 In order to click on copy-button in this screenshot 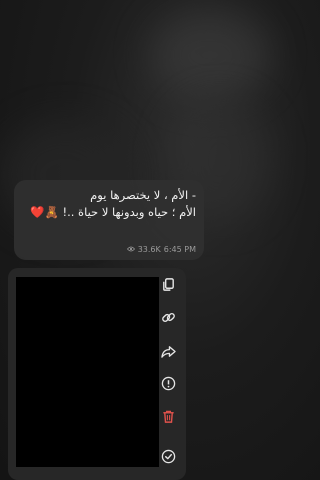, I will do `click(168, 284)`.